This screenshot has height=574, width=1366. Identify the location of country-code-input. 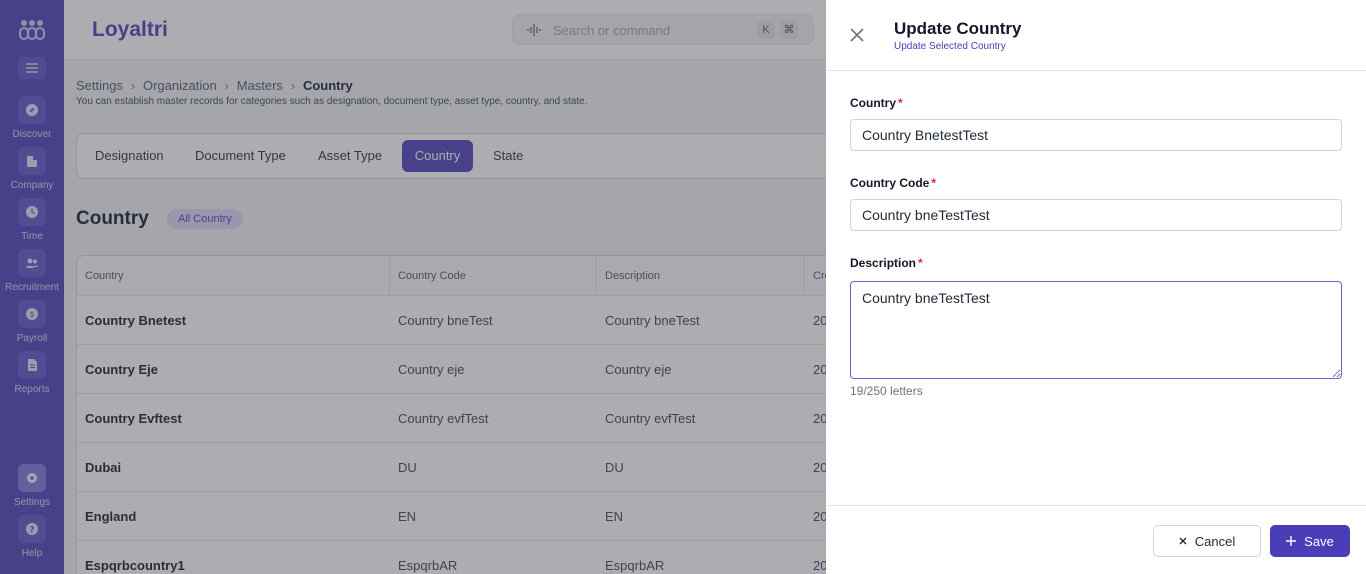
(1096, 215).